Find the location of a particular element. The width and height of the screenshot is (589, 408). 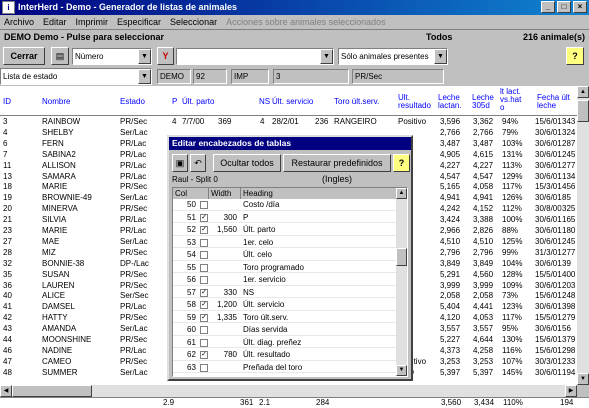

list-type-combo: Lista de estado ▼ is located at coordinates (76, 76).